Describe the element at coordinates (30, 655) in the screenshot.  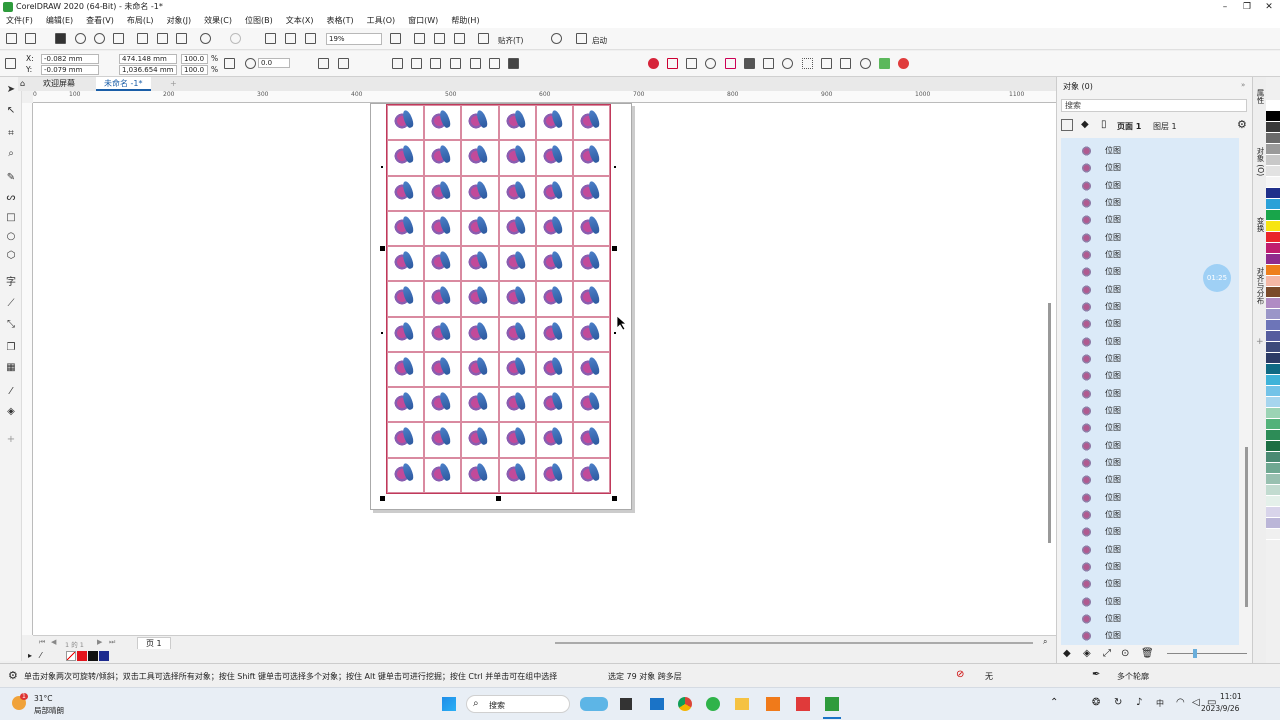
I see `palette-expand-icon: ▸` at that location.